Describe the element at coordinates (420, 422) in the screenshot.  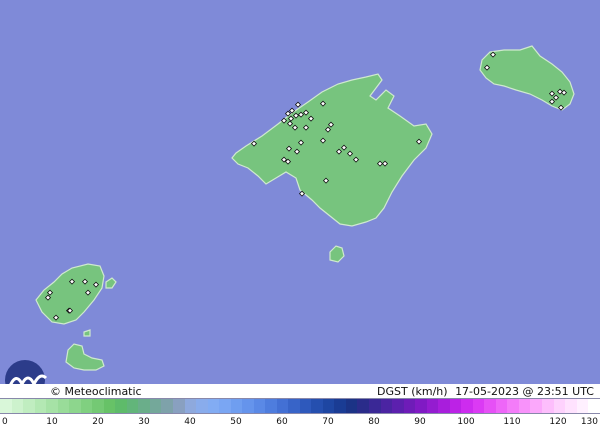
I see `legend-tick-label: 90` at that location.